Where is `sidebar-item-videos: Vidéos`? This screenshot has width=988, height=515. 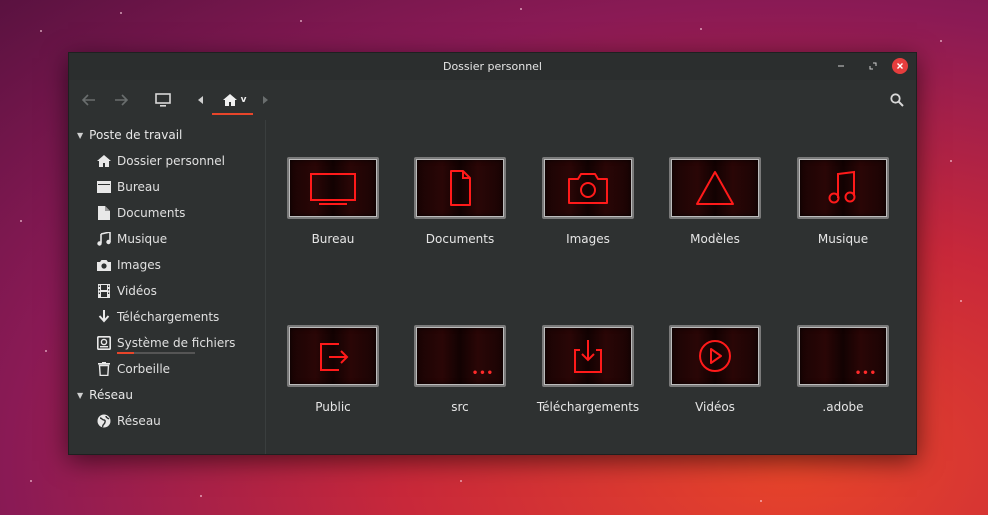 sidebar-item-videos: Vidéos is located at coordinates (167, 291).